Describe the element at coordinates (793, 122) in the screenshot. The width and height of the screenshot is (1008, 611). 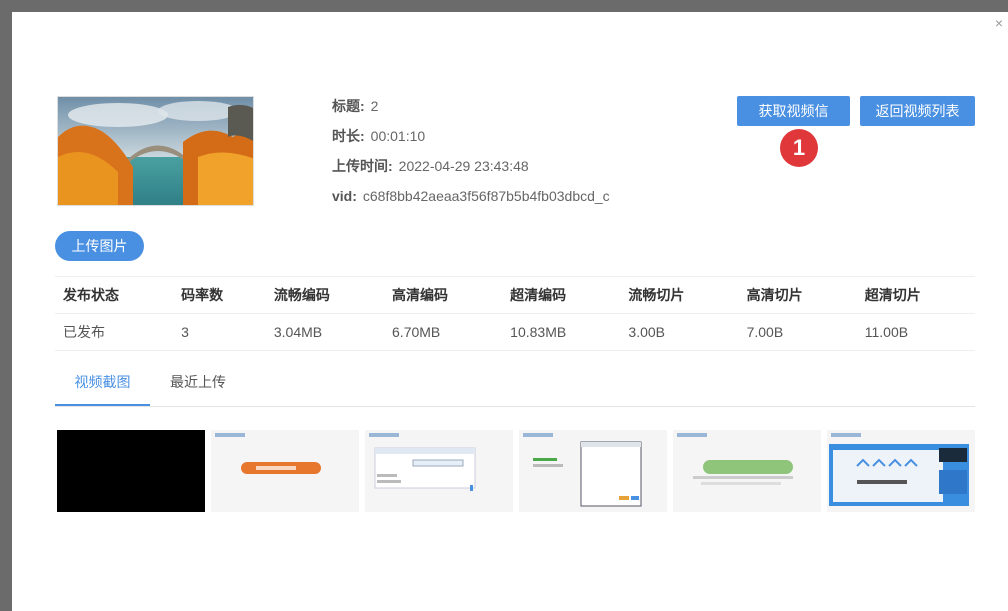
I see `get-video-info-button: 获取视频信息` at that location.